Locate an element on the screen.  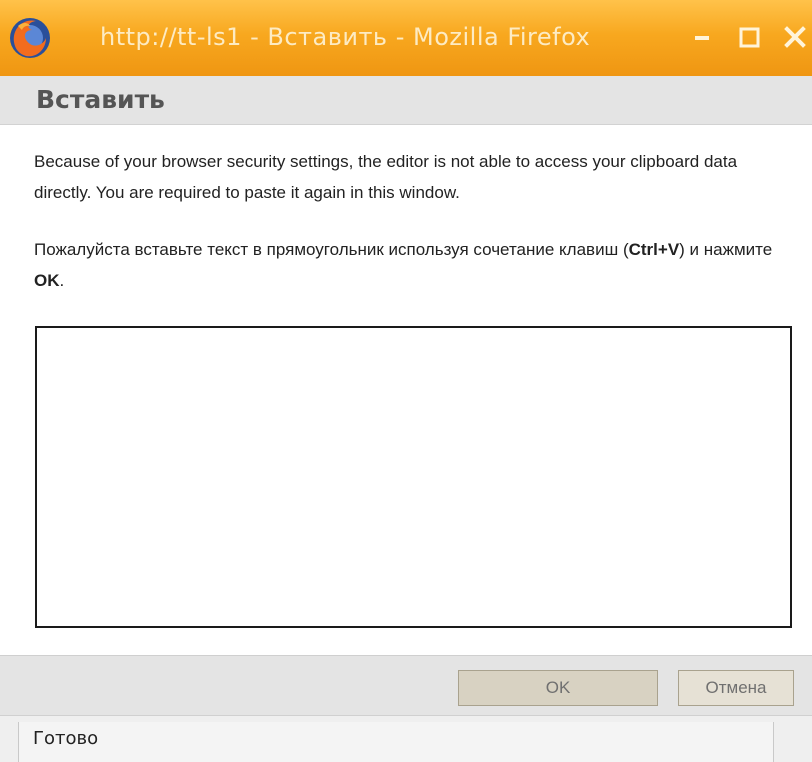
shortcut-key: Ctrl+V is located at coordinates (654, 249).